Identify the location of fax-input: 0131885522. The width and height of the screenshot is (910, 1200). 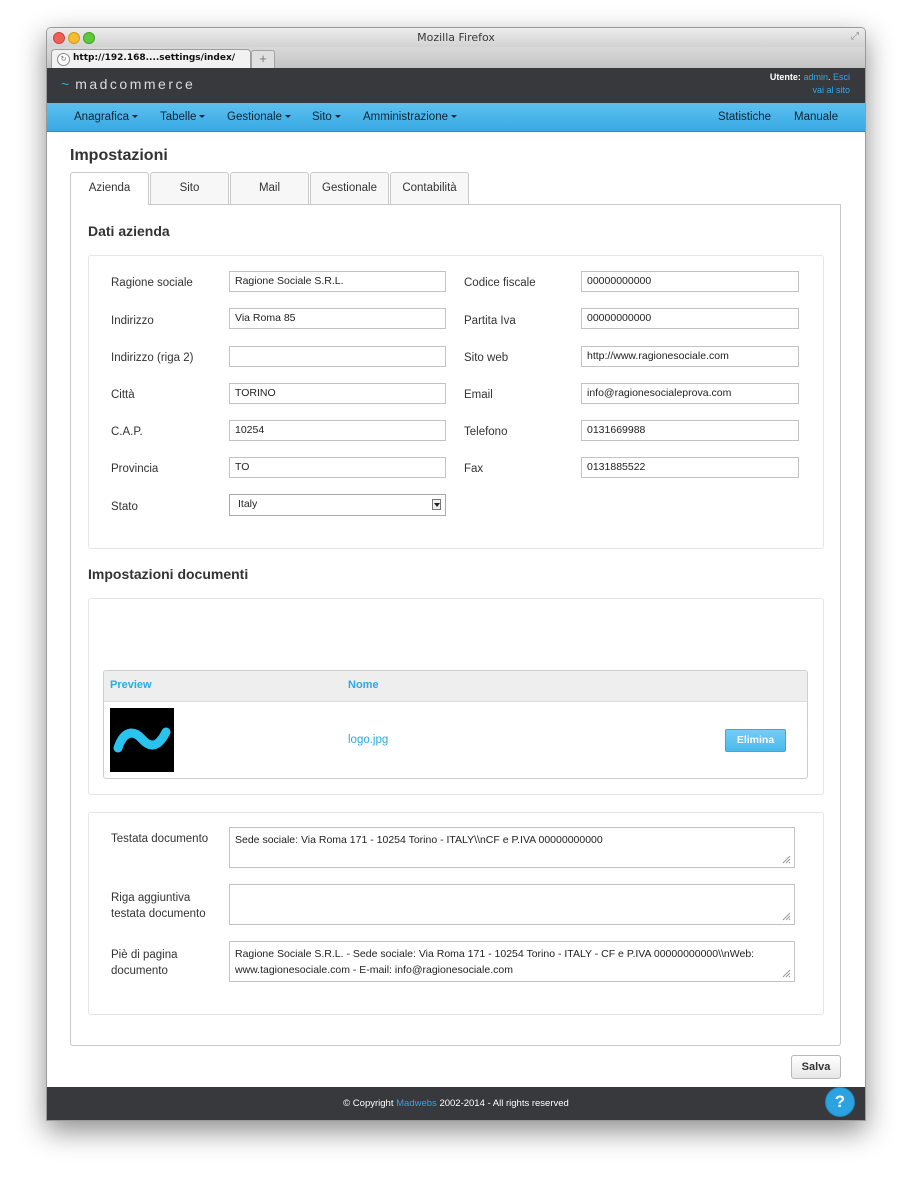
(690, 467).